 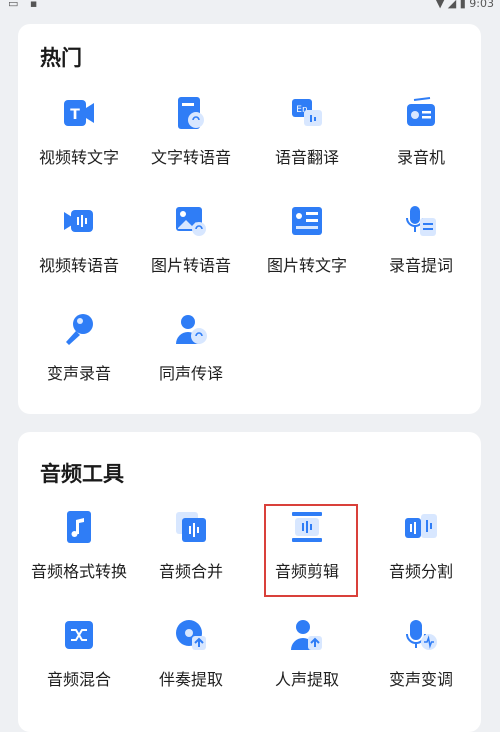 What do you see at coordinates (421, 113) in the screenshot?
I see `recorder-icon` at bounding box center [421, 113].